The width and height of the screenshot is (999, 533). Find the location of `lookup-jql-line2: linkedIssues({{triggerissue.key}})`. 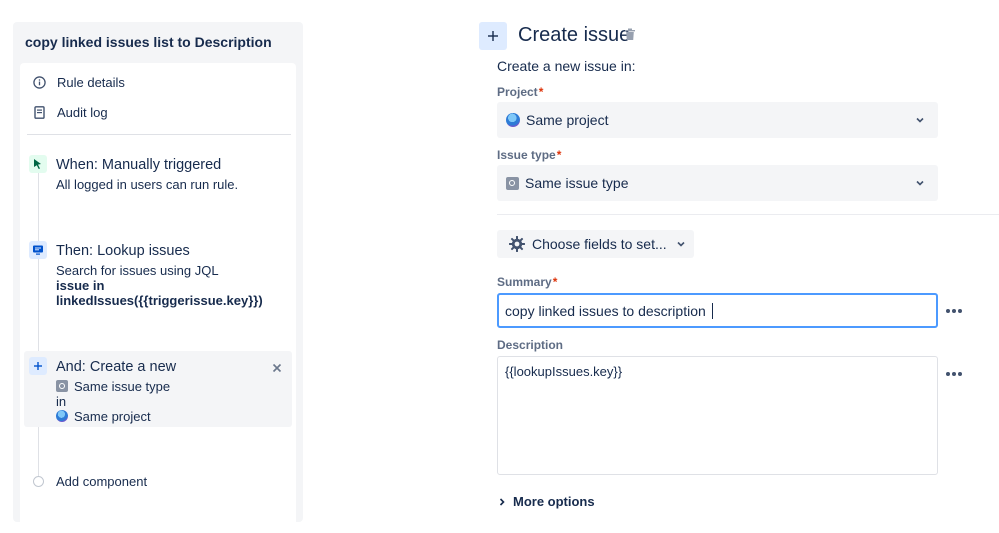

lookup-jql-line2: linkedIssues({{triggerissue.key}}) is located at coordinates (159, 300).